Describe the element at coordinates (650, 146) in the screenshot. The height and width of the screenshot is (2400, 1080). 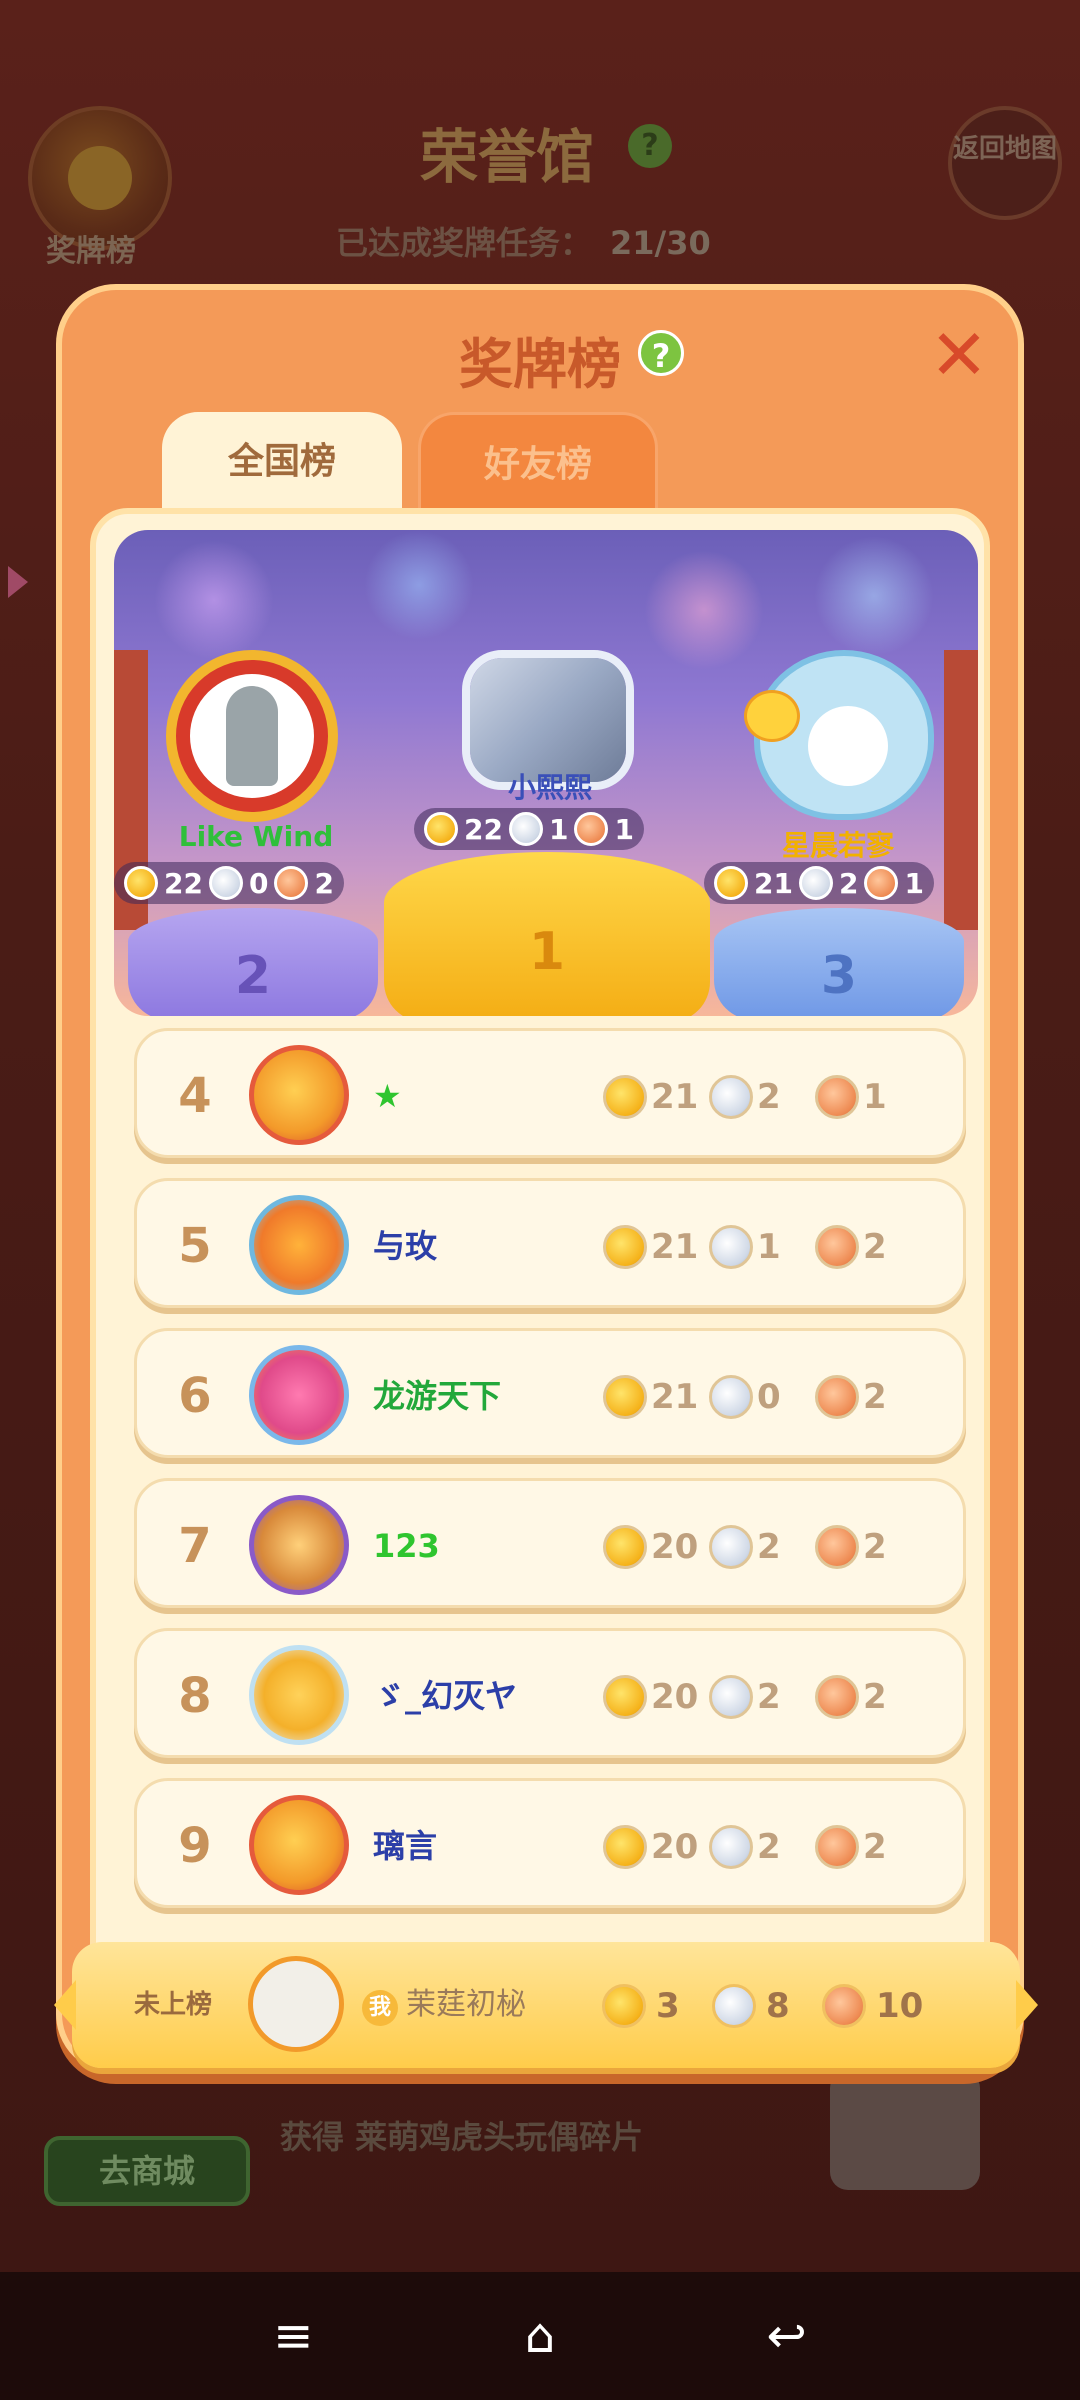
I see `hall-help-icon: ?` at that location.